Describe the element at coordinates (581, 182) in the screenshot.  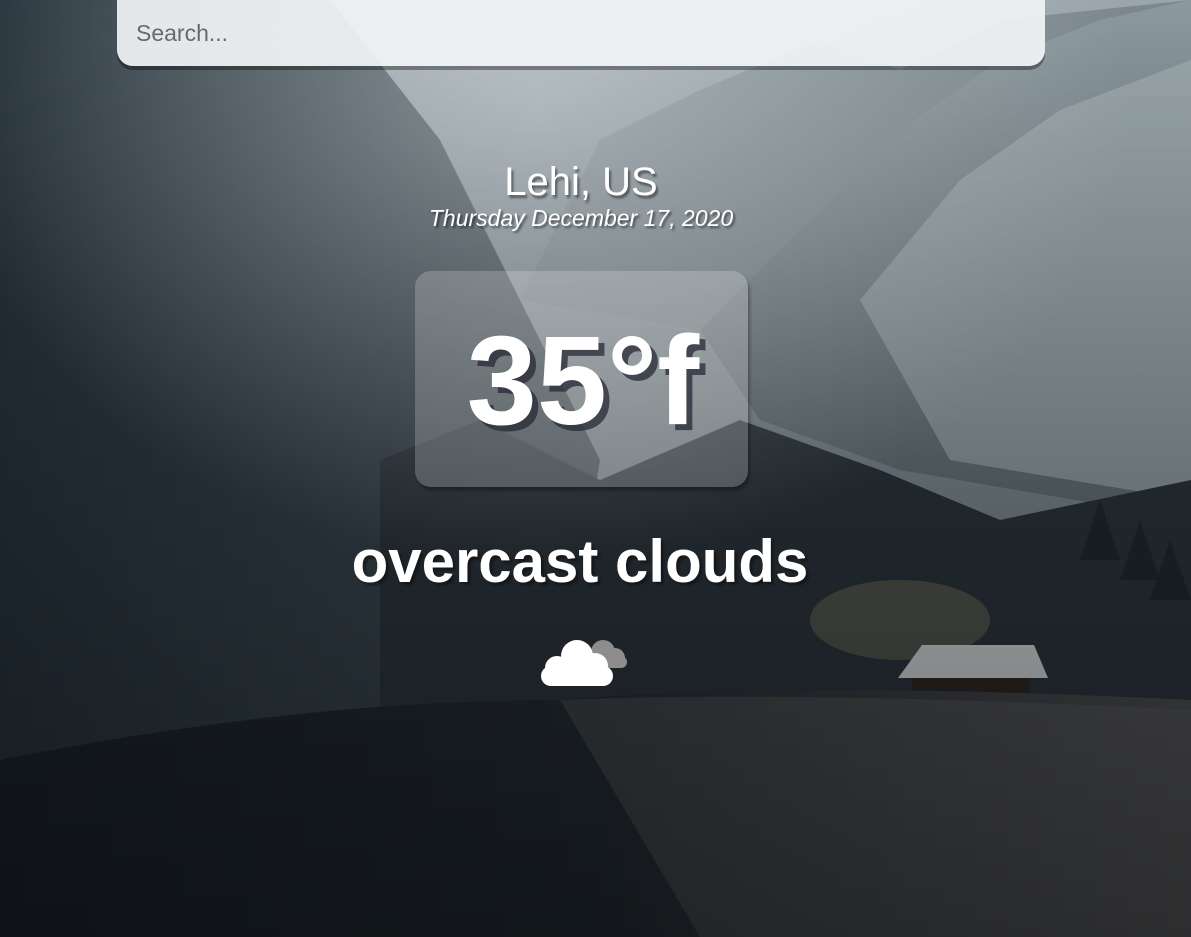
I see `location-label: Lehi, US` at that location.